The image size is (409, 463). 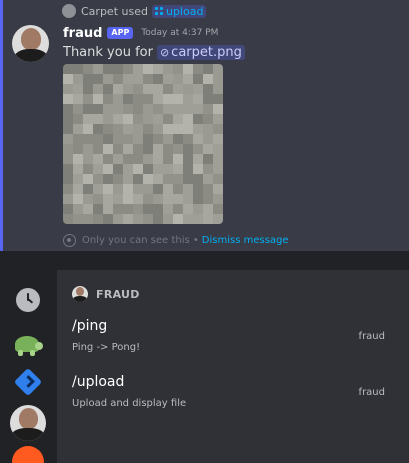 I want to click on reply-command-name: upload, so click(x=184, y=11).